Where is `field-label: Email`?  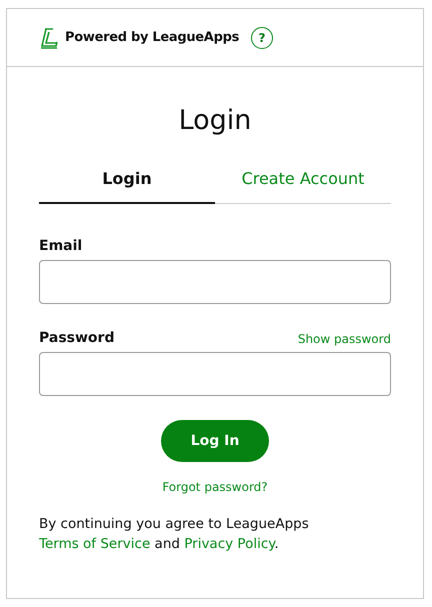 field-label: Email is located at coordinates (60, 246).